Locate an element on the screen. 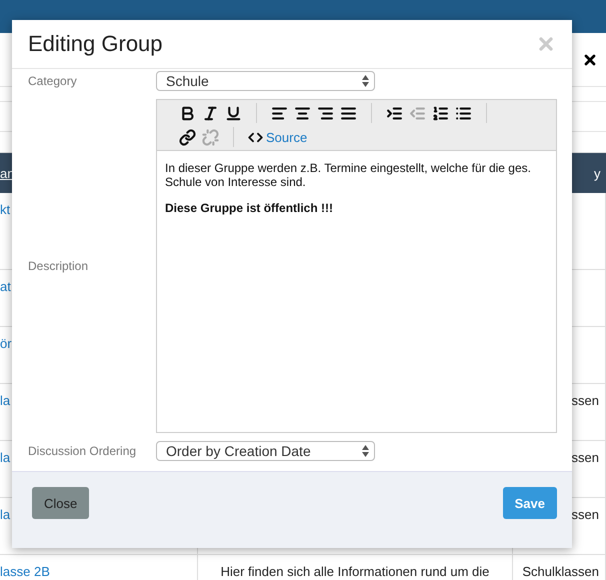 This screenshot has width=606, height=580. field-label: Discussion Ordering is located at coordinates (83, 451).